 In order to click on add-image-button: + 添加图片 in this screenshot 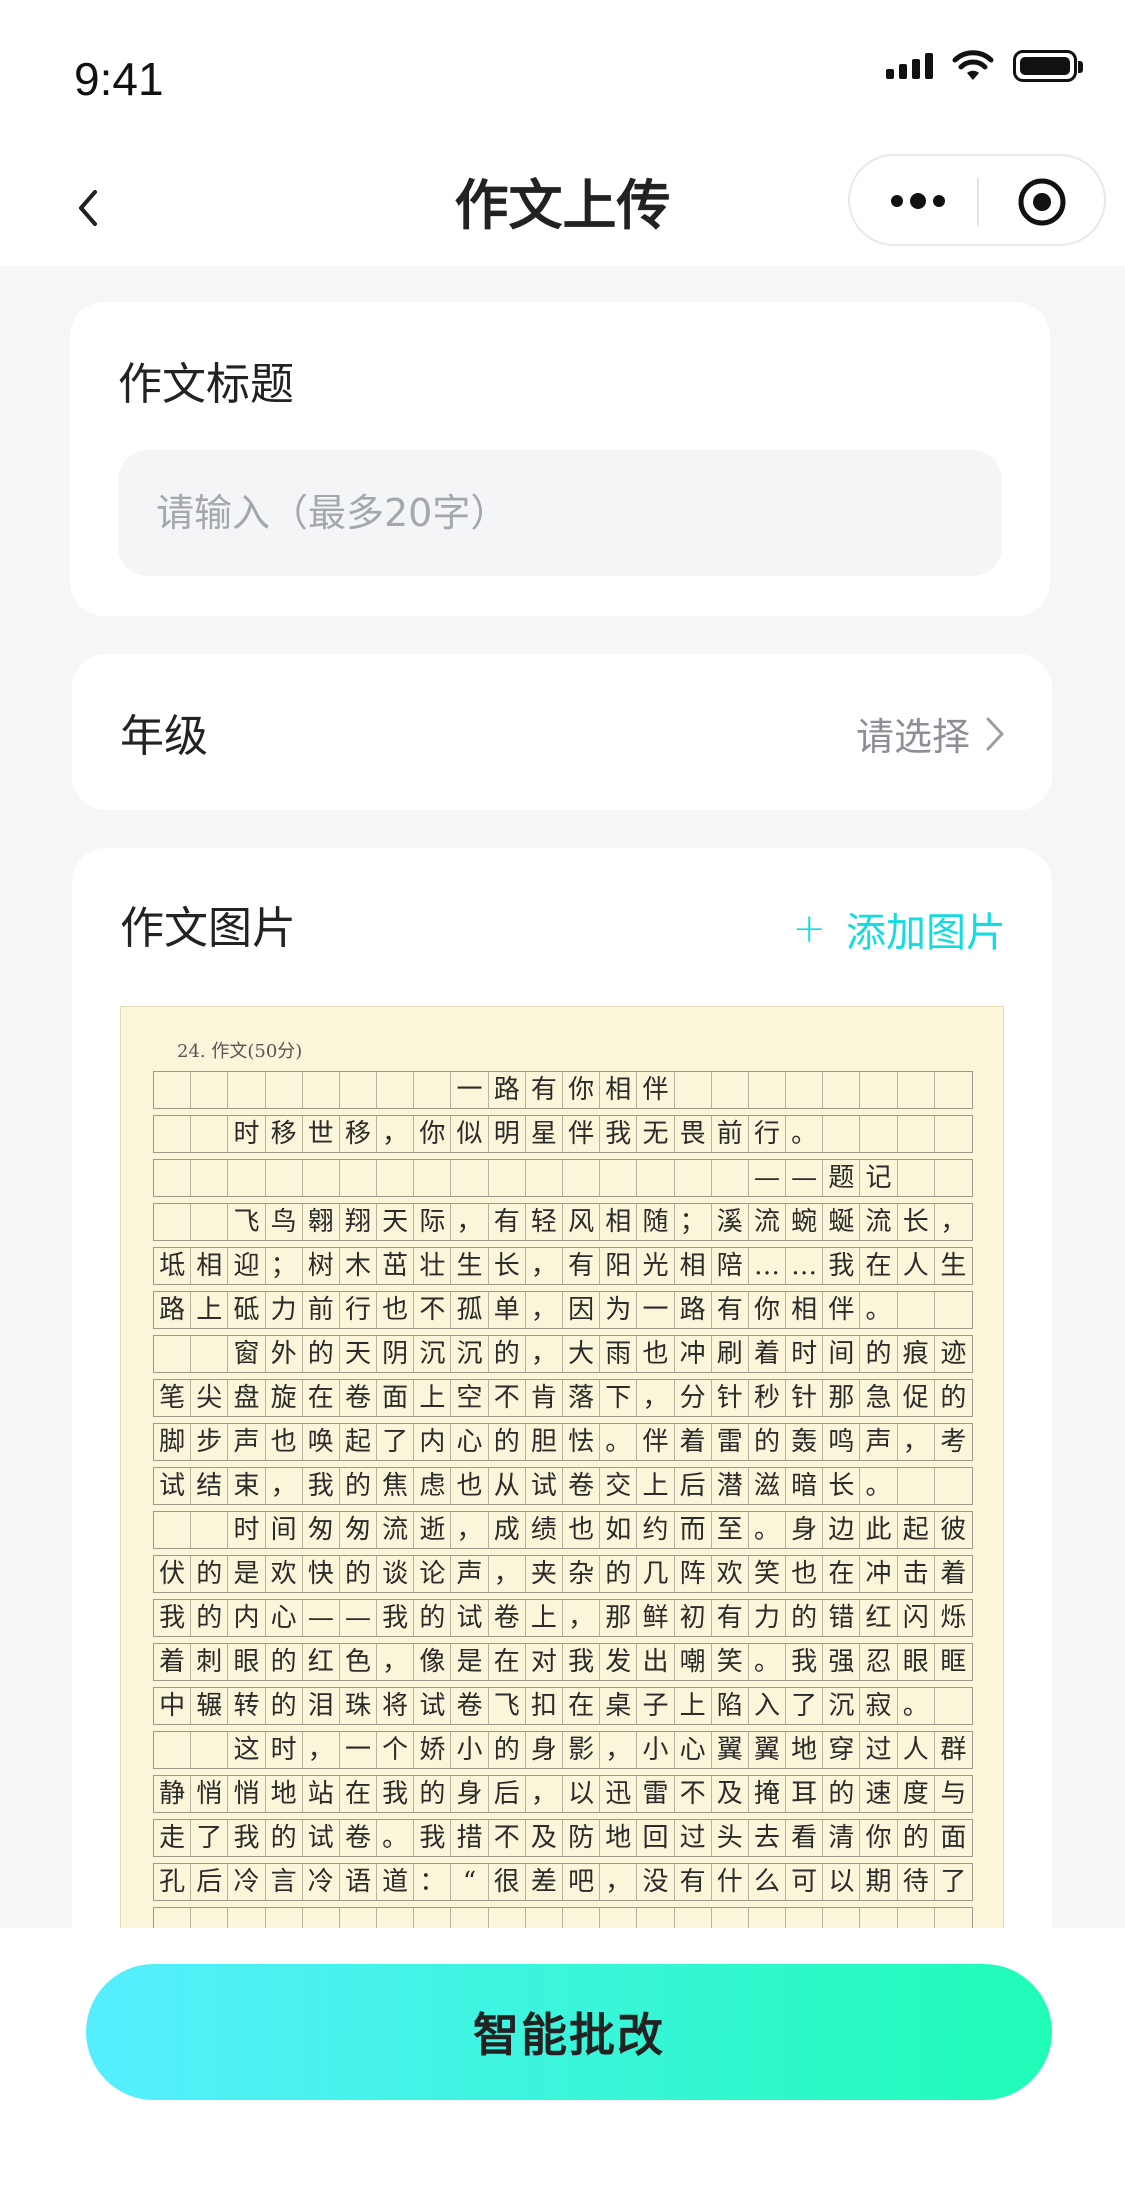, I will do `click(899, 929)`.